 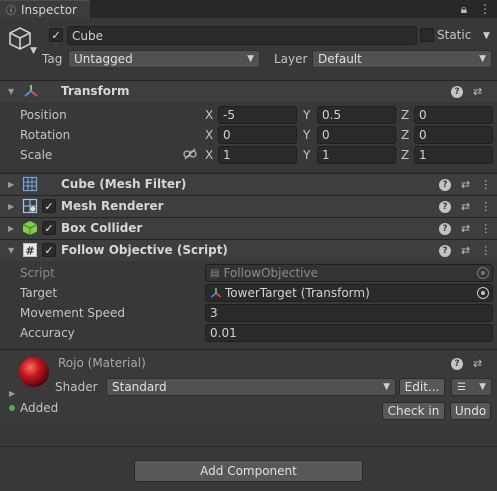 What do you see at coordinates (453, 135) in the screenshot?
I see `rotation-z-input: 0` at bounding box center [453, 135].